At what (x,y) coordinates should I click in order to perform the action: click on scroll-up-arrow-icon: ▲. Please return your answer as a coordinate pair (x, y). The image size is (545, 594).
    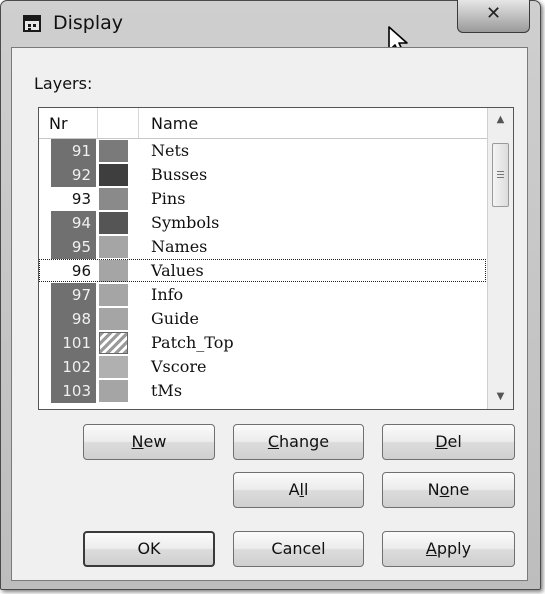
    Looking at the image, I should click on (500, 120).